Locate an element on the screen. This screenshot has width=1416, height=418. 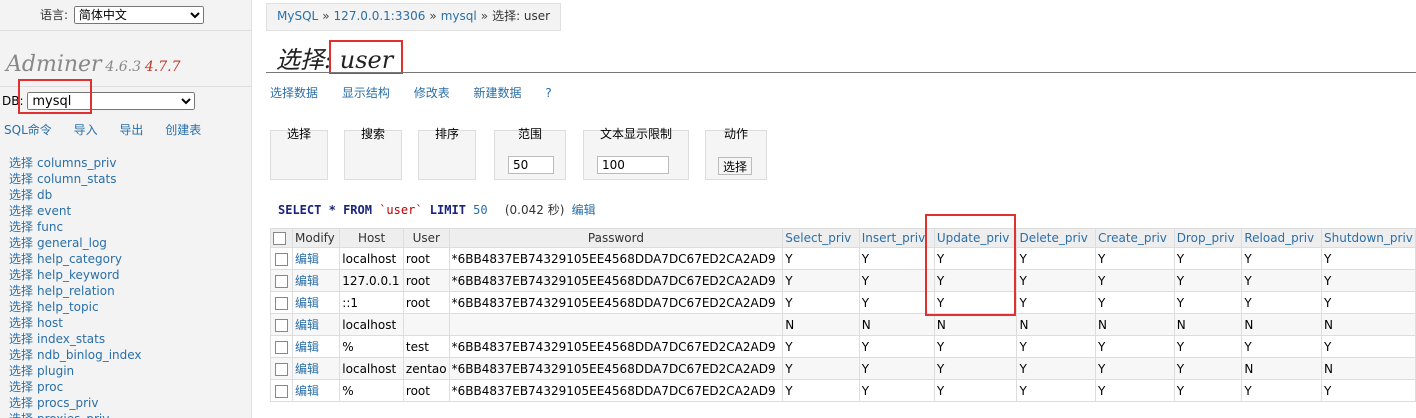
new-version-link: 4.7.7 is located at coordinates (163, 67).